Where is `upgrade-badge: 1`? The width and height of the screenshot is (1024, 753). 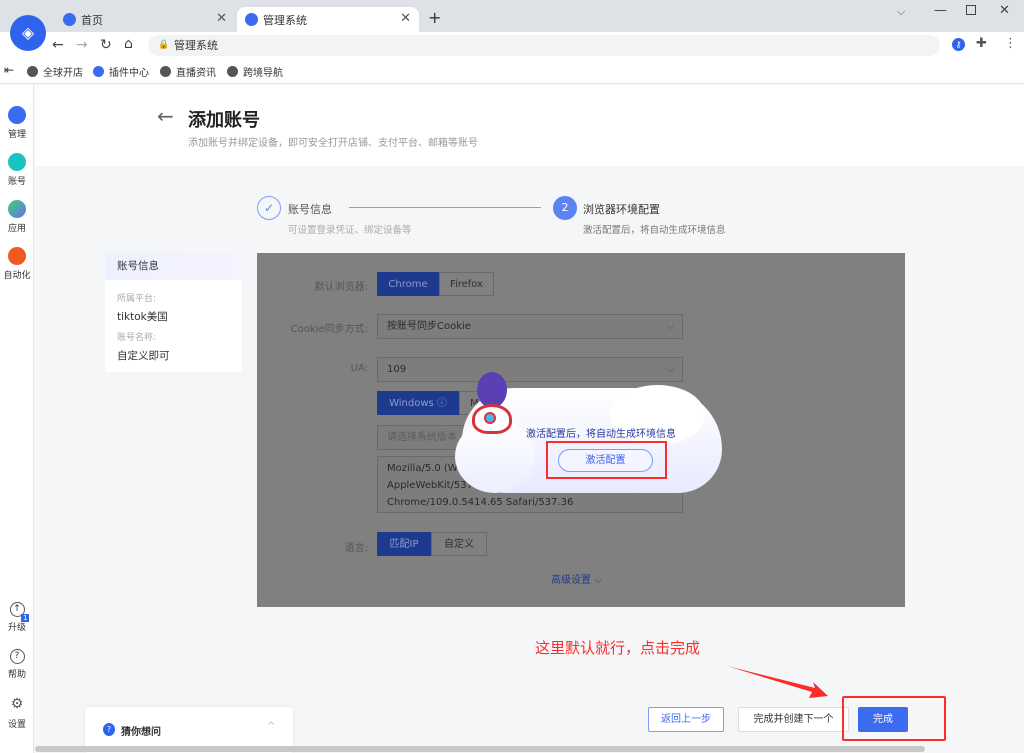 upgrade-badge: 1 is located at coordinates (25, 618).